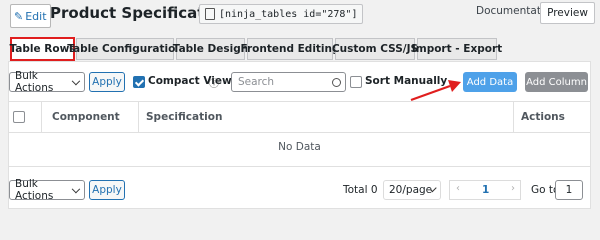 This screenshot has width=600, height=240. What do you see at coordinates (543, 117) in the screenshot?
I see `column-header-actions: Actions` at bounding box center [543, 117].